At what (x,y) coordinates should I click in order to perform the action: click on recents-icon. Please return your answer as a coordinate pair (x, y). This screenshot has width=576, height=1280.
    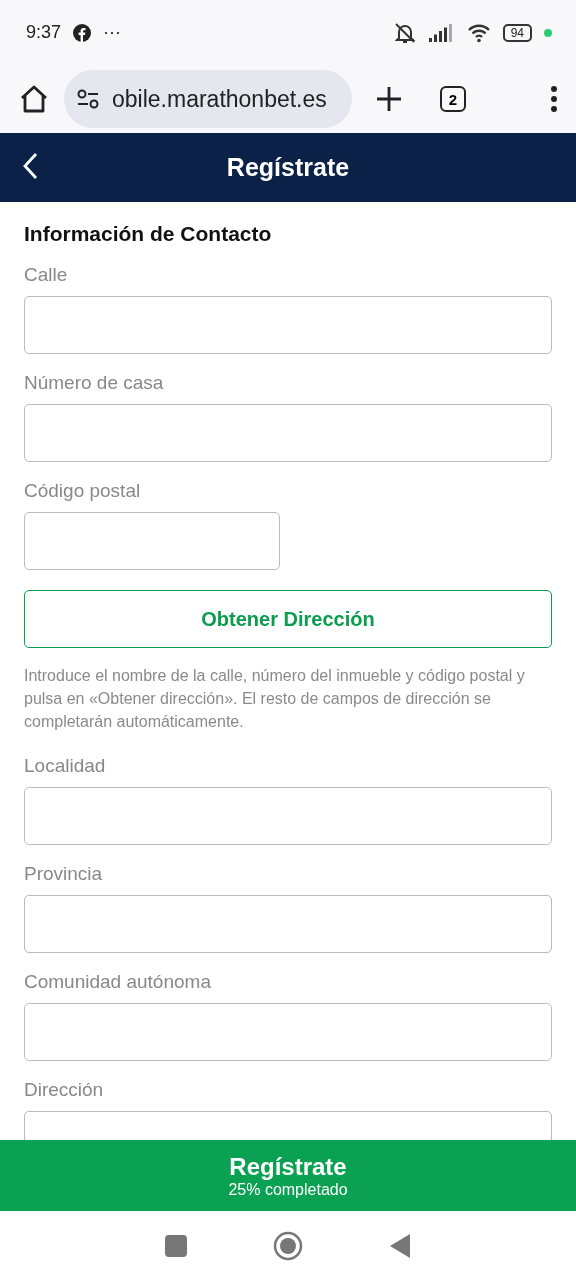
    Looking at the image, I should click on (176, 1245).